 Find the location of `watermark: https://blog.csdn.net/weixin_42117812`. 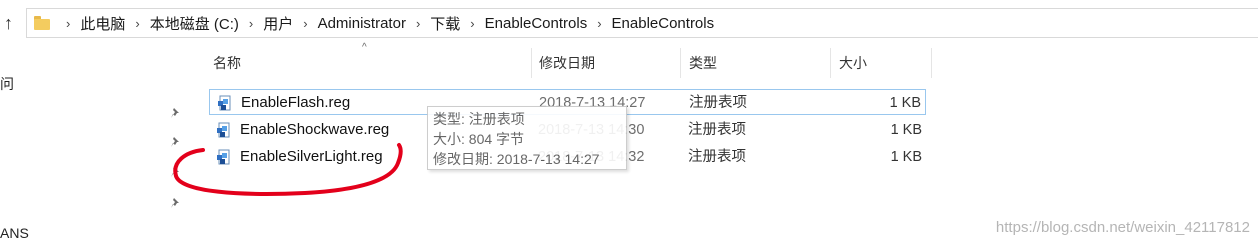

watermark: https://blog.csdn.net/weixin_42117812 is located at coordinates (1122, 227).